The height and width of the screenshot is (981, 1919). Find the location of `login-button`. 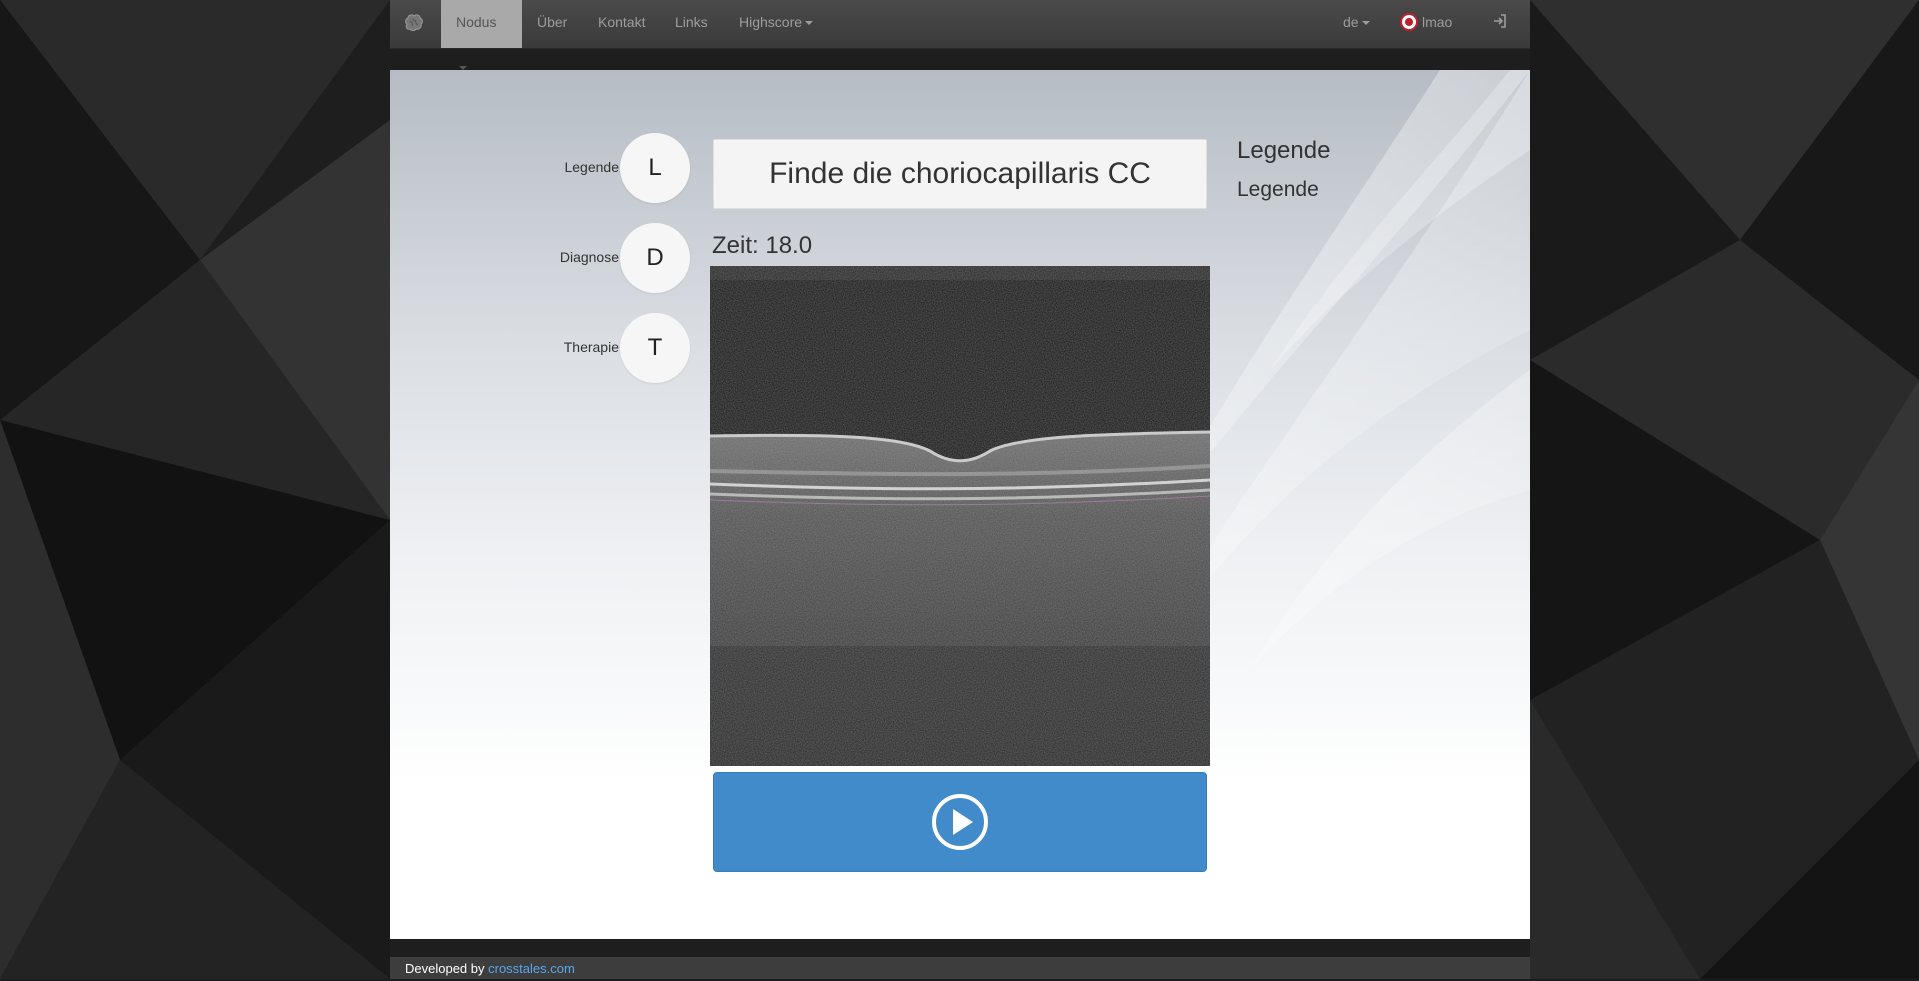

login-button is located at coordinates (1500, 24).